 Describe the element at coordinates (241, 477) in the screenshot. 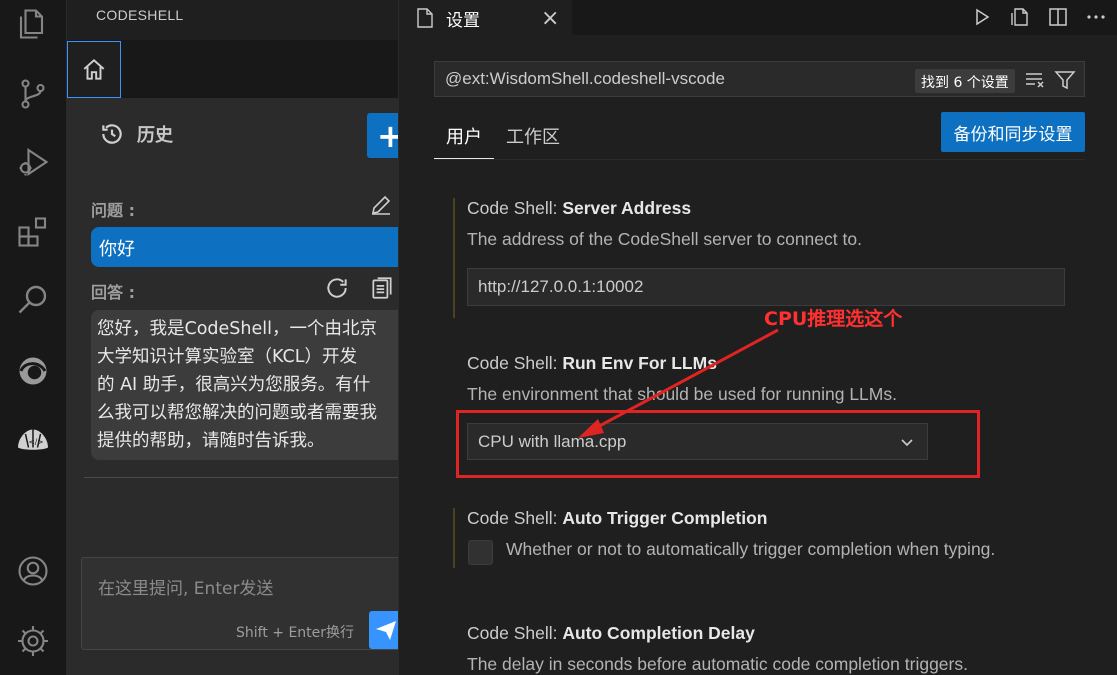

I see `divider` at that location.